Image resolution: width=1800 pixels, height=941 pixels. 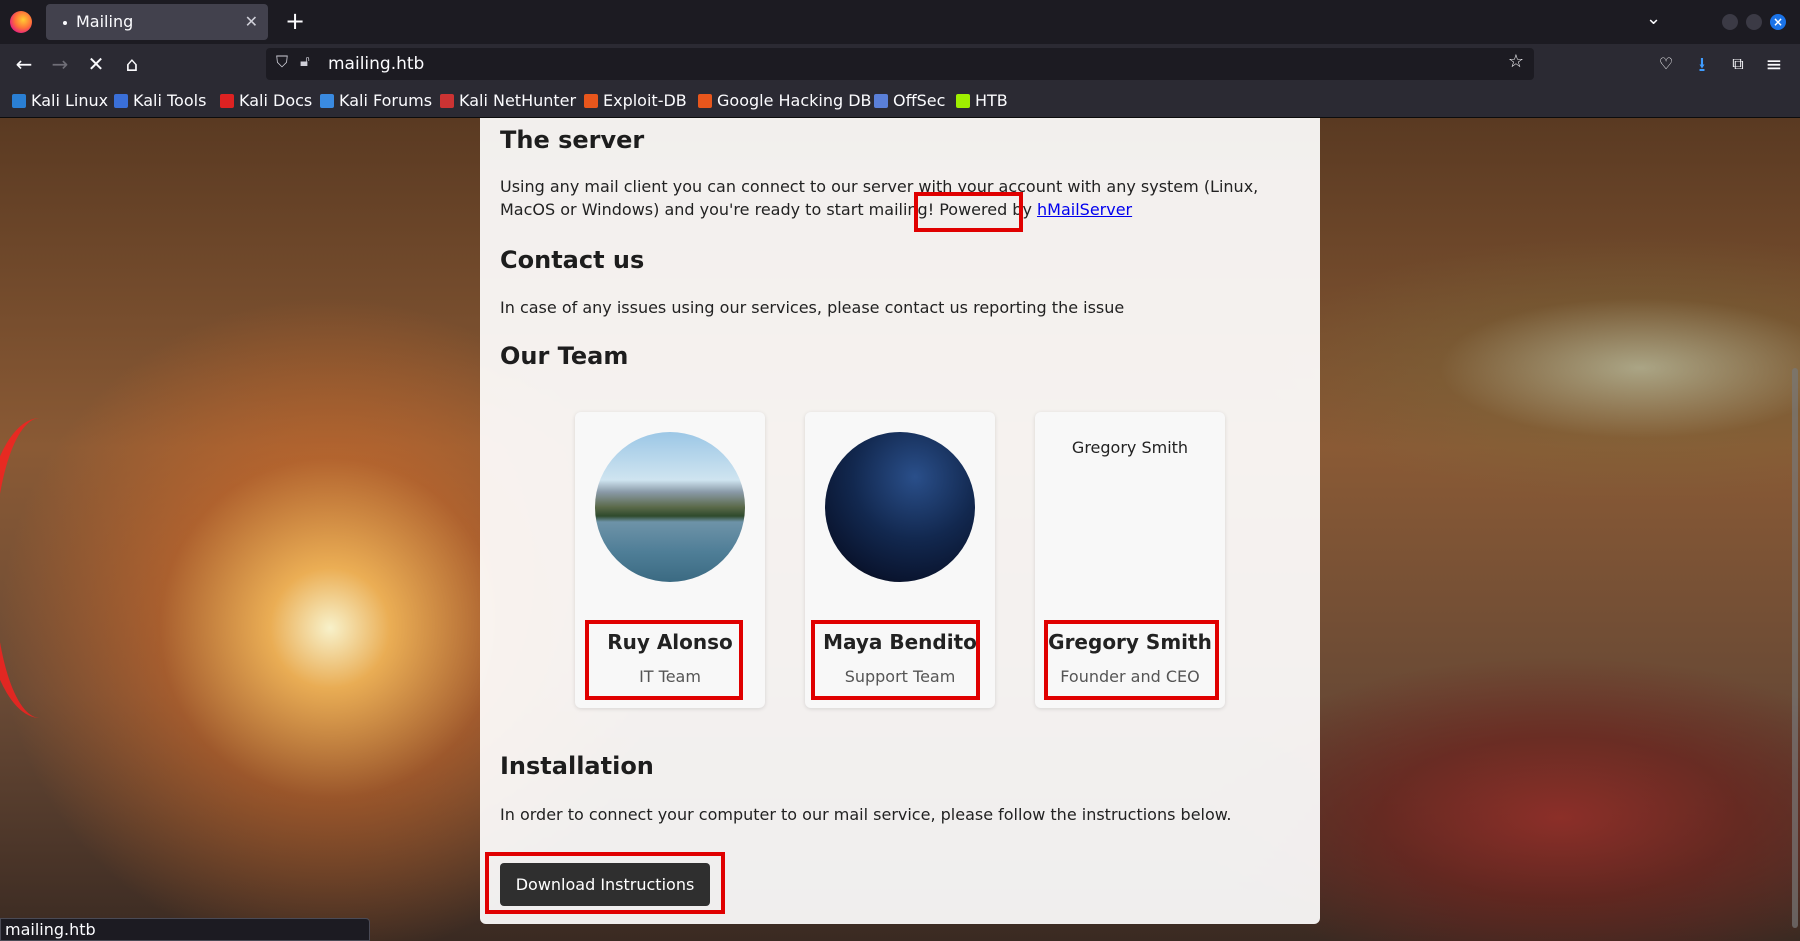 I want to click on kali-forums-icon, so click(x=327, y=101).